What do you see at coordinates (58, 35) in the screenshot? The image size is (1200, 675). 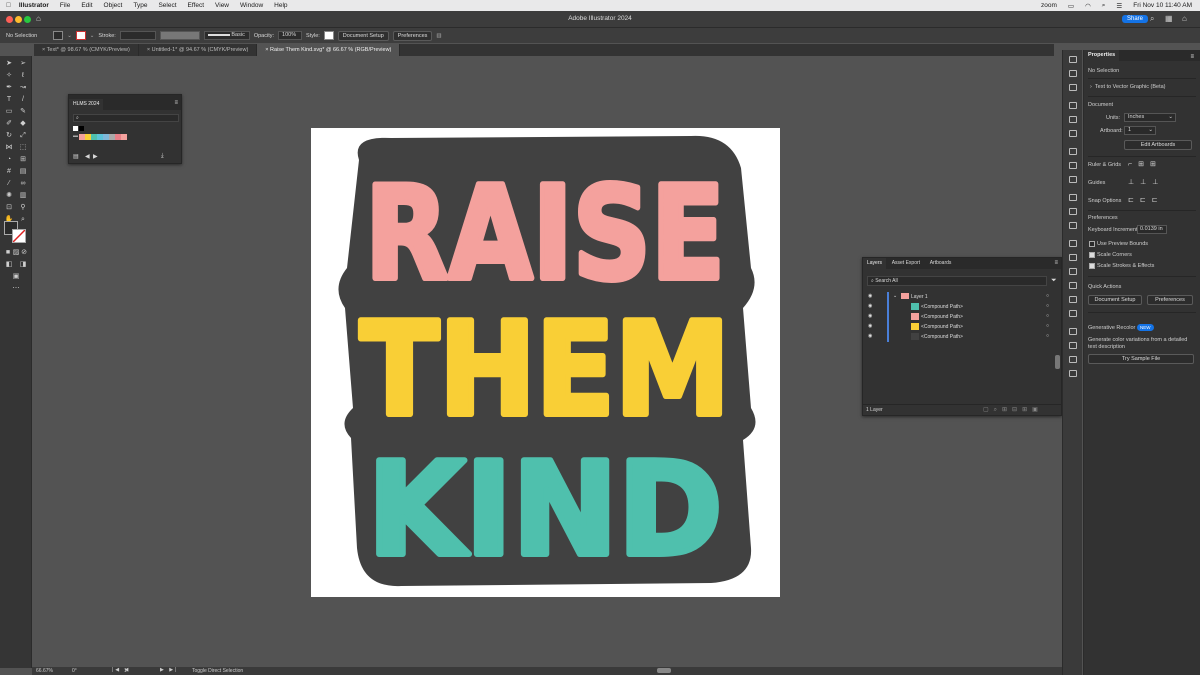 I see `fill-swatch` at bounding box center [58, 35].